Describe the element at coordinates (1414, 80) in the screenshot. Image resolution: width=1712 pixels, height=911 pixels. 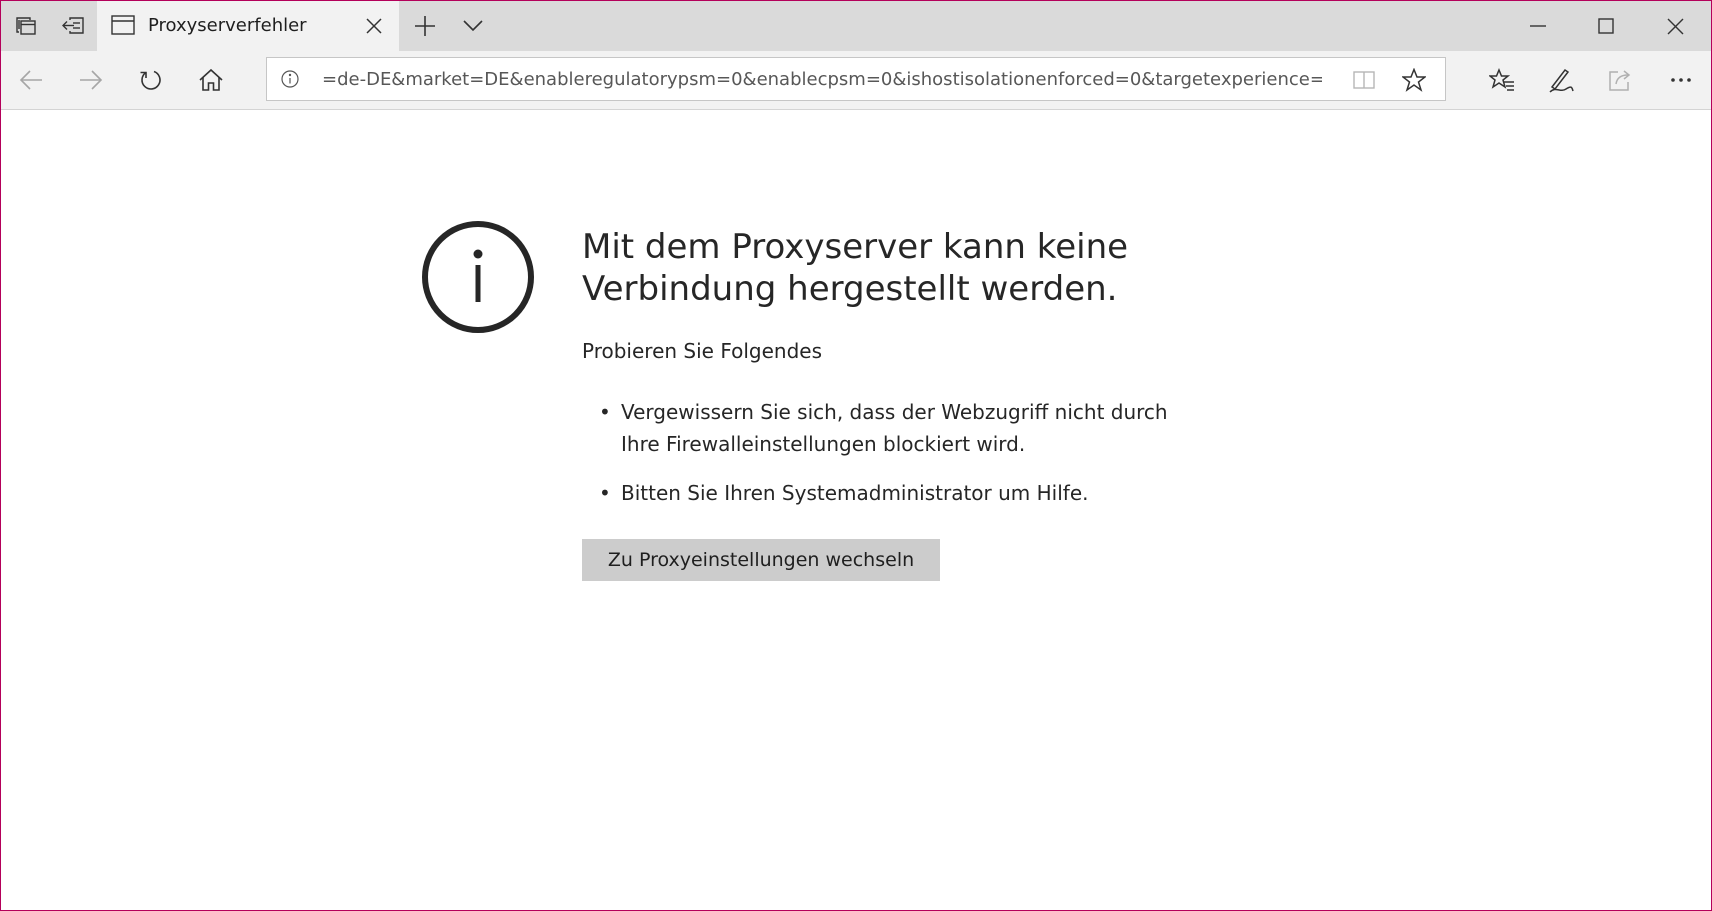
I see `star-icon` at that location.